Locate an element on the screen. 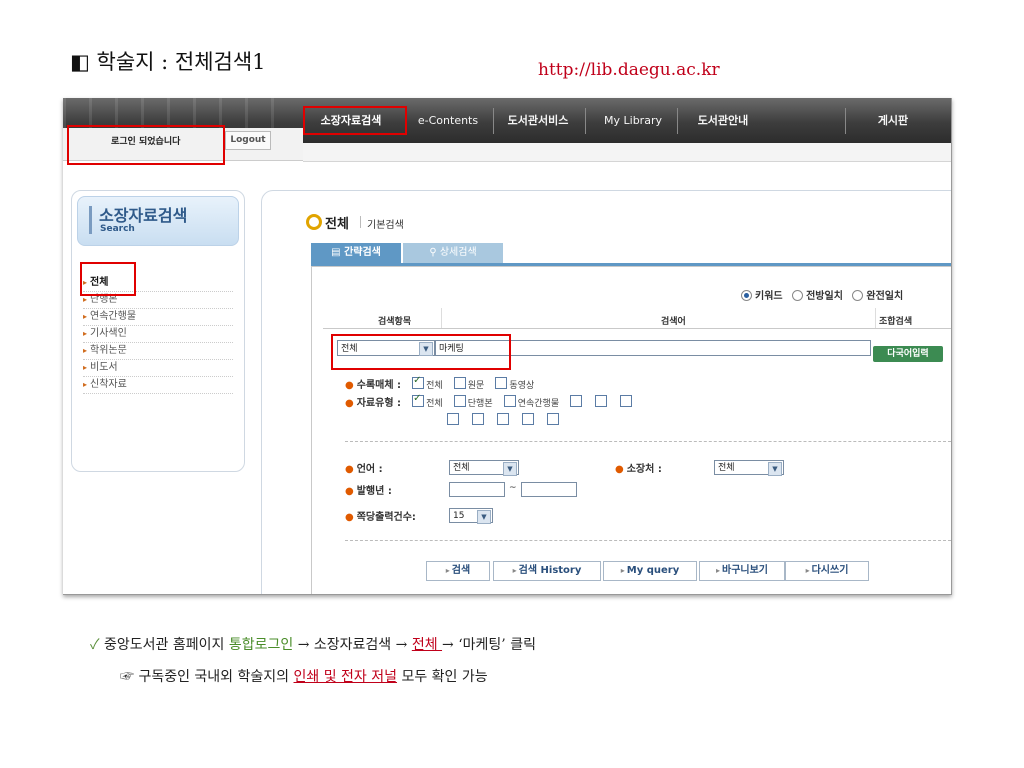  checkbox-format-all is located at coordinates (418, 382).